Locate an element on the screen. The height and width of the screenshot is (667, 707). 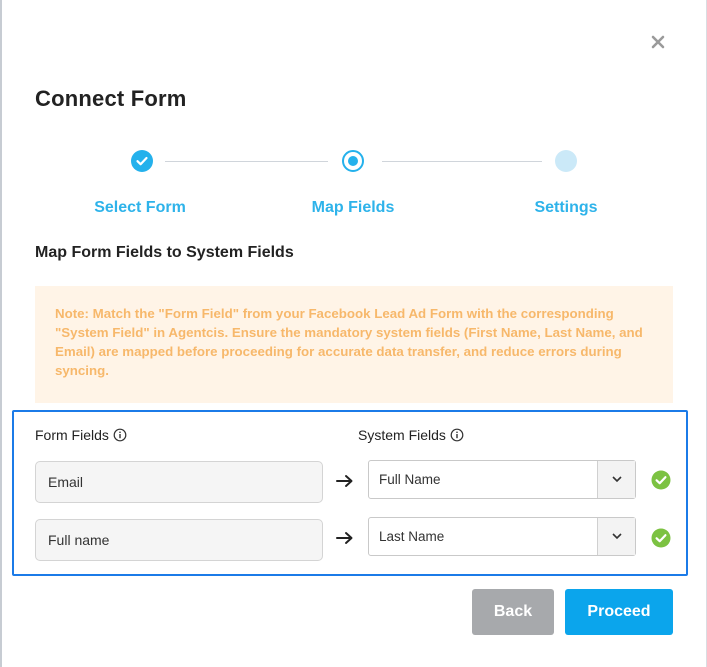
step-settings-indicator is located at coordinates (566, 161).